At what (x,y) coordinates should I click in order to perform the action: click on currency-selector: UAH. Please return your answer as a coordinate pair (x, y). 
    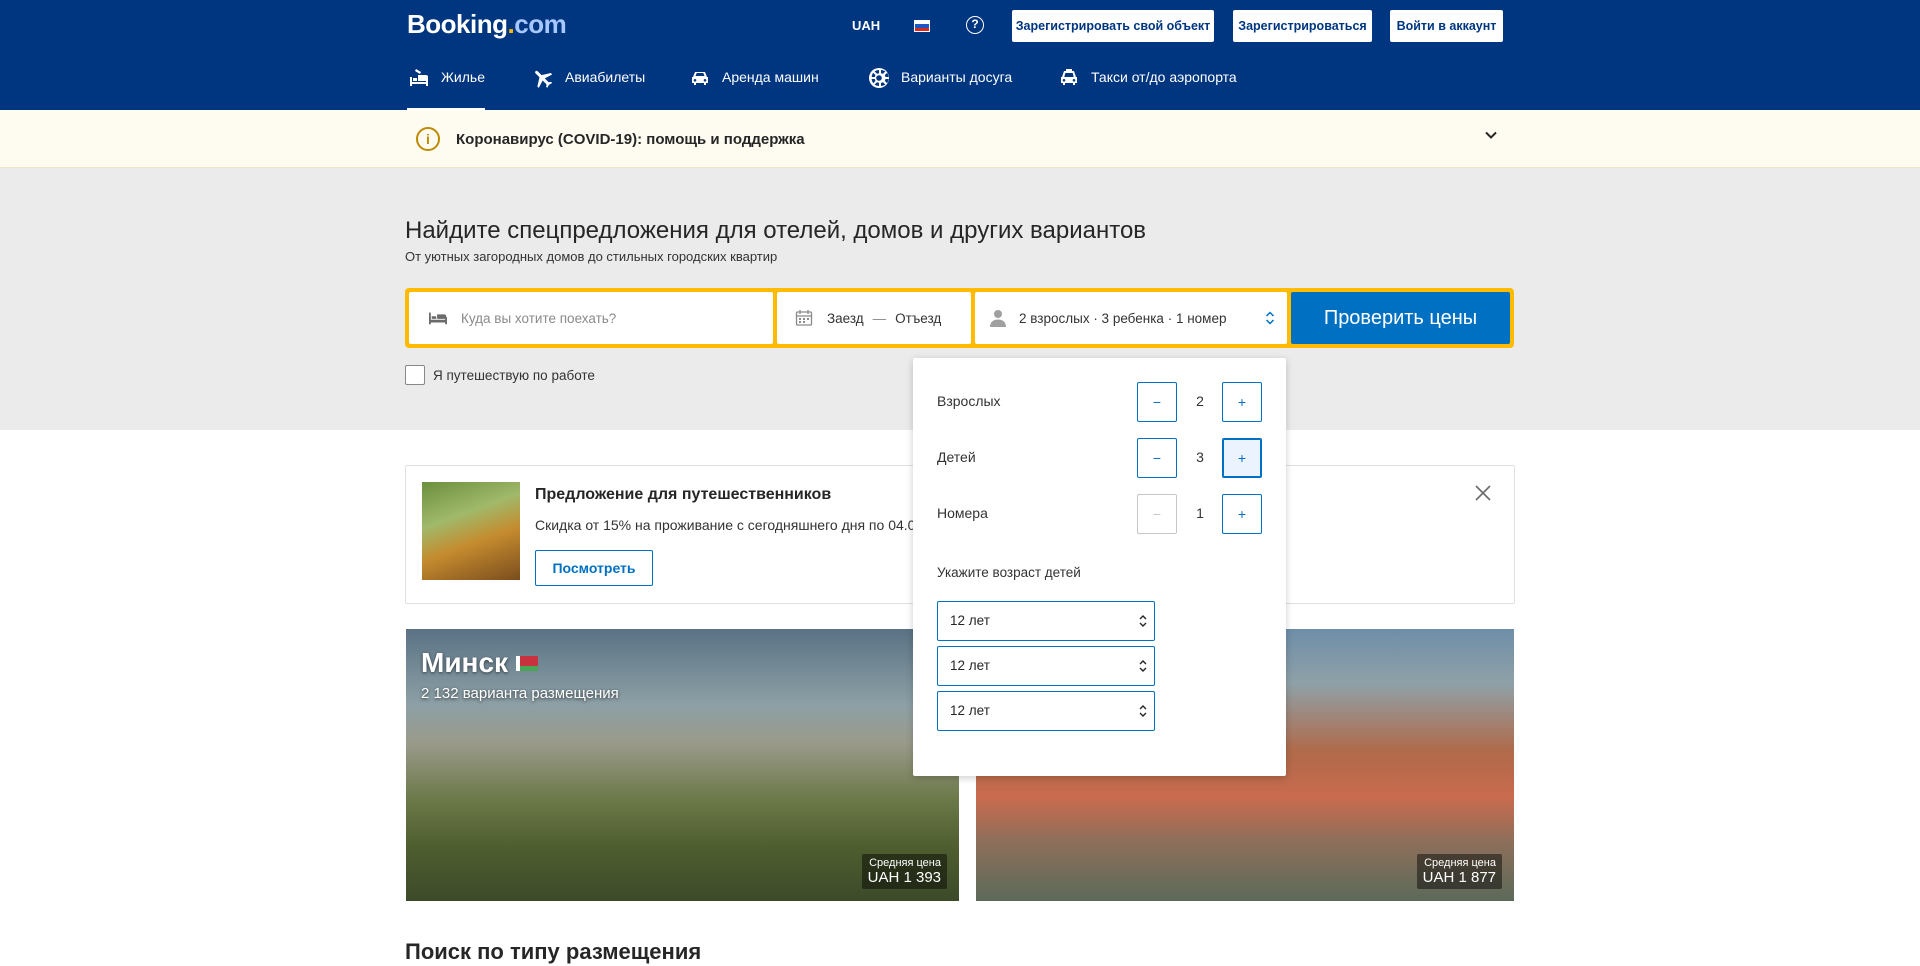
    Looking at the image, I should click on (866, 25).